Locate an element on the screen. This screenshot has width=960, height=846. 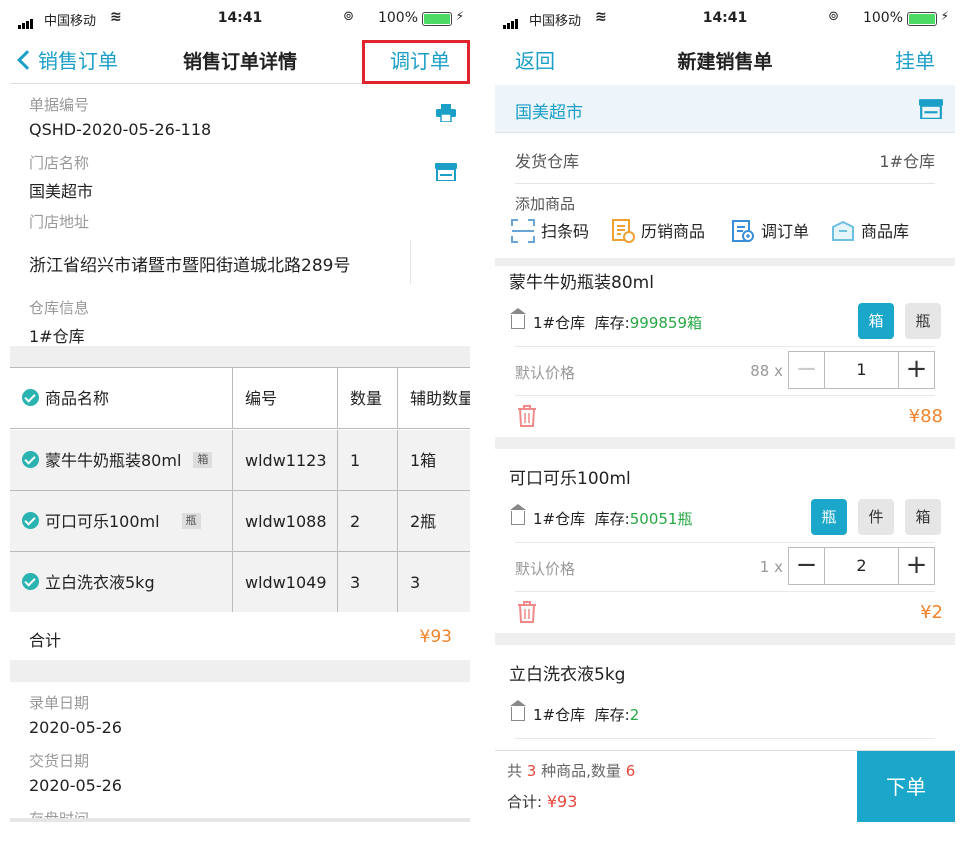
adjust-order-tool-button: 调订单 is located at coordinates (770, 231).